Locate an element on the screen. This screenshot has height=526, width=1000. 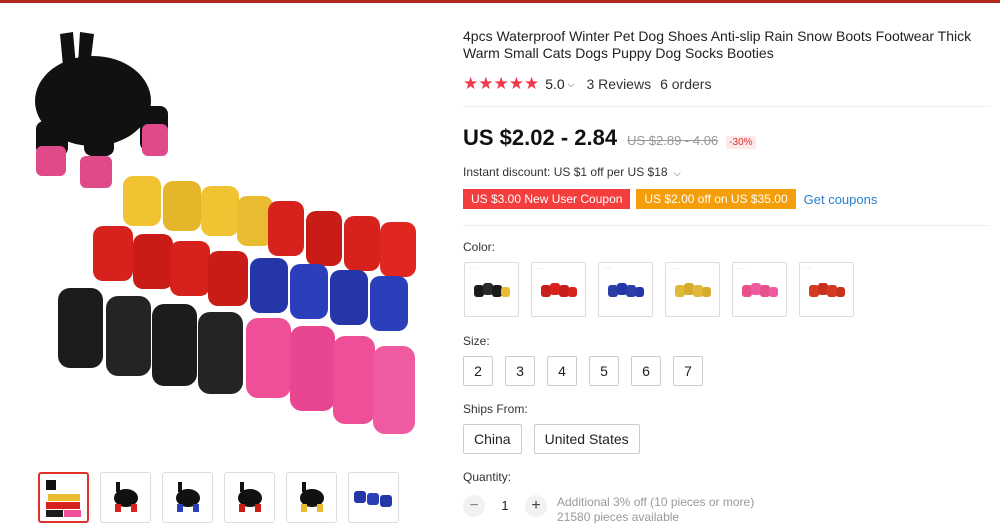
dog-model-icon is located at coordinates (101, 110).